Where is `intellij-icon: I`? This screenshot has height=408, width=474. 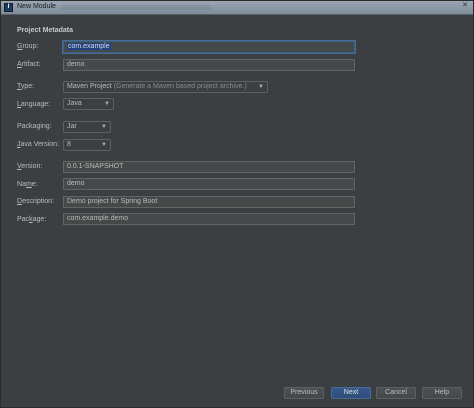
intellij-icon: I is located at coordinates (8, 7).